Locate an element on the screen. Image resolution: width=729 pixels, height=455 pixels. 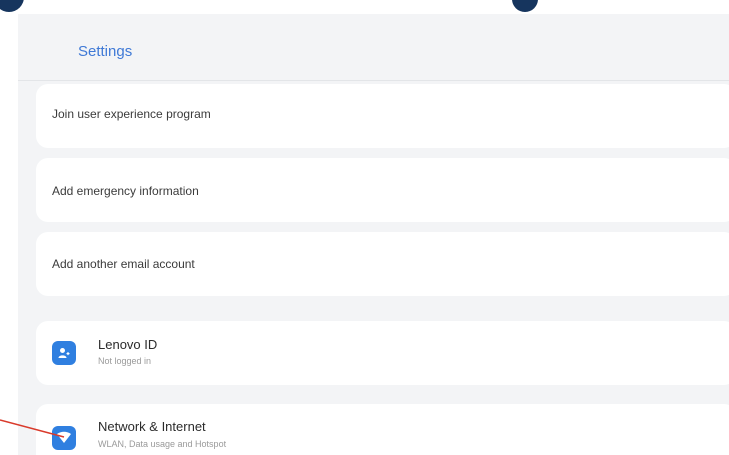
lenovo-id-title: Lenovo ID is located at coordinates (128, 344).